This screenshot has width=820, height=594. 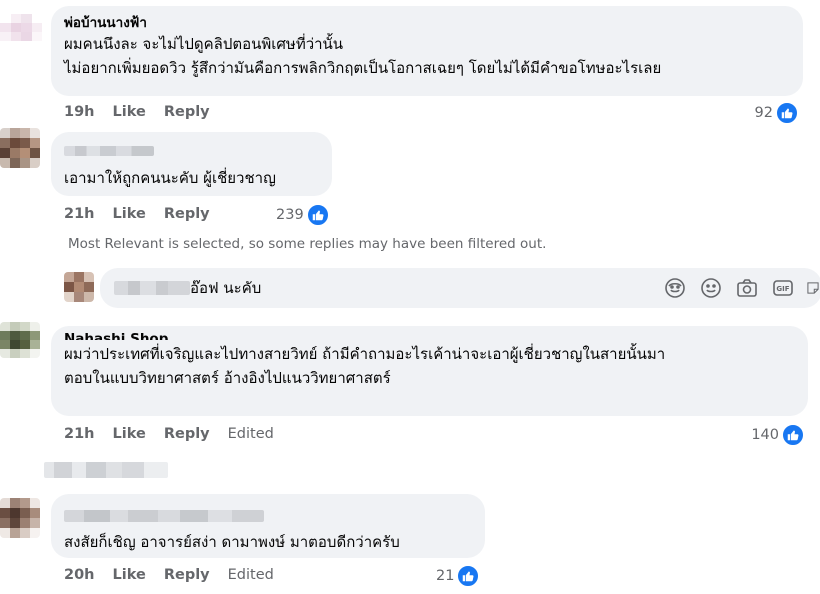 What do you see at coordinates (460, 288) in the screenshot?
I see `comment-composer: อ๊อฟ นะคับ GIF` at bounding box center [460, 288].